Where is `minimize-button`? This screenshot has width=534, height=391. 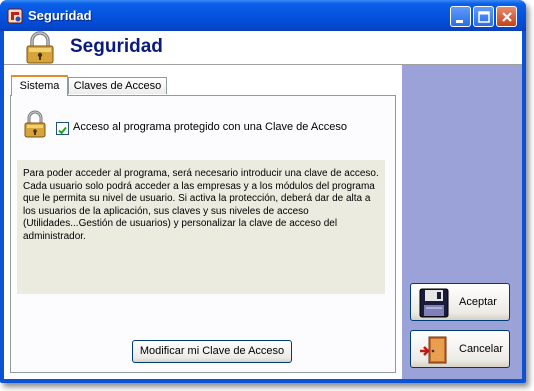
minimize-button is located at coordinates (460, 16).